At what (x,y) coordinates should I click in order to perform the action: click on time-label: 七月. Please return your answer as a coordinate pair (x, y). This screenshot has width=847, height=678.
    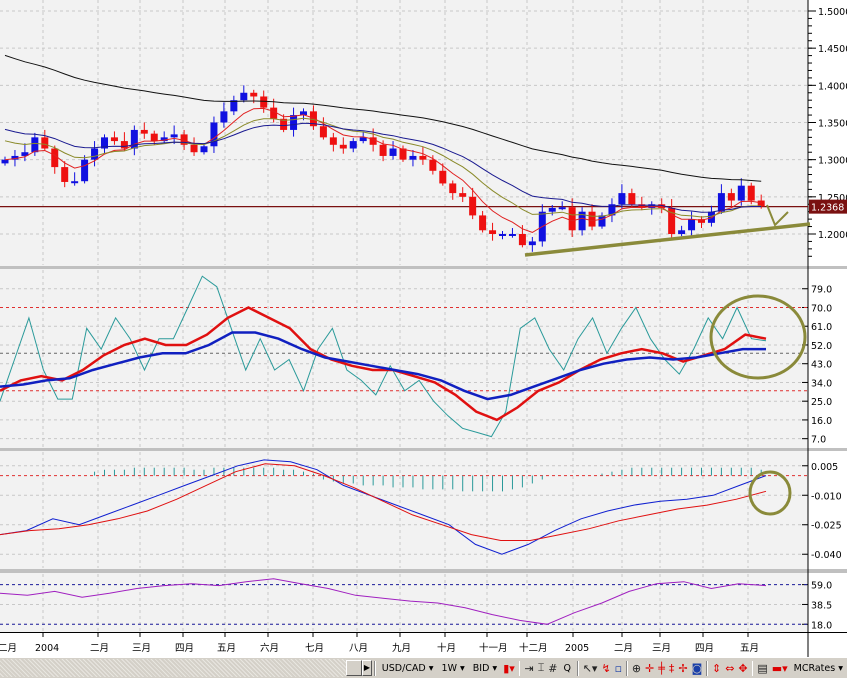
    Looking at the image, I should click on (314, 648).